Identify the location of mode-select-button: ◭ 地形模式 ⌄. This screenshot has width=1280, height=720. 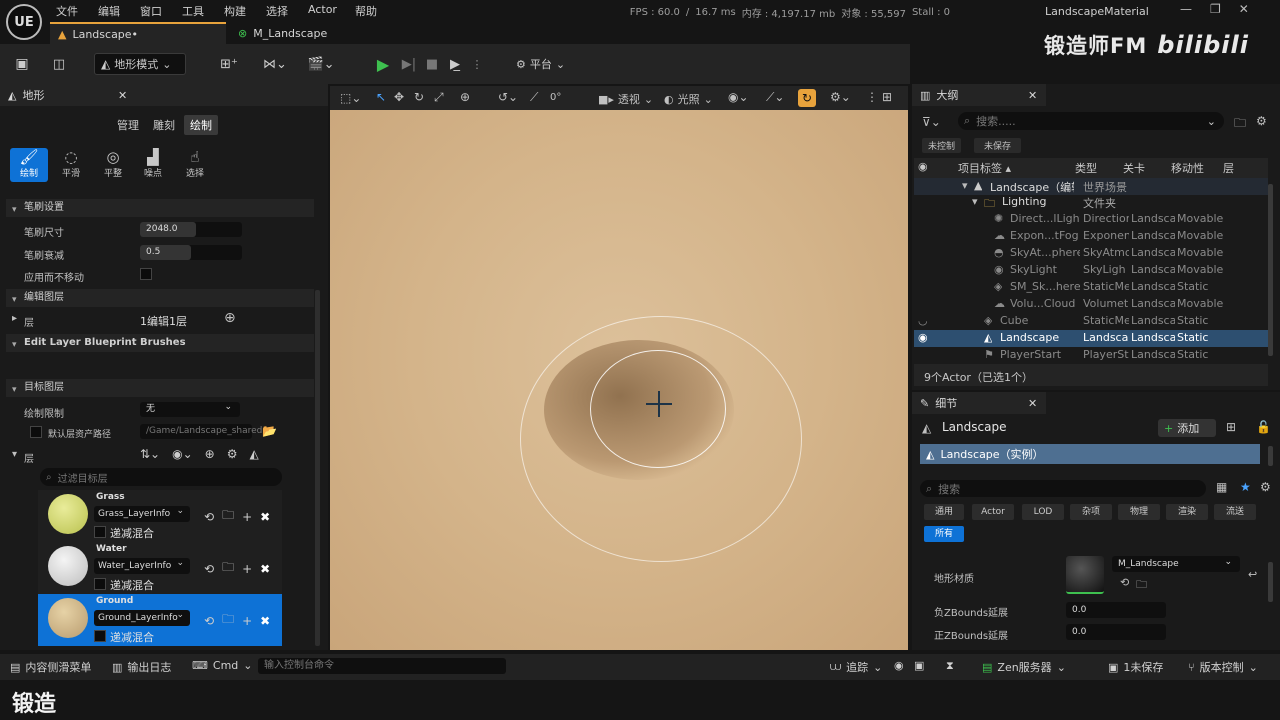
(140, 64).